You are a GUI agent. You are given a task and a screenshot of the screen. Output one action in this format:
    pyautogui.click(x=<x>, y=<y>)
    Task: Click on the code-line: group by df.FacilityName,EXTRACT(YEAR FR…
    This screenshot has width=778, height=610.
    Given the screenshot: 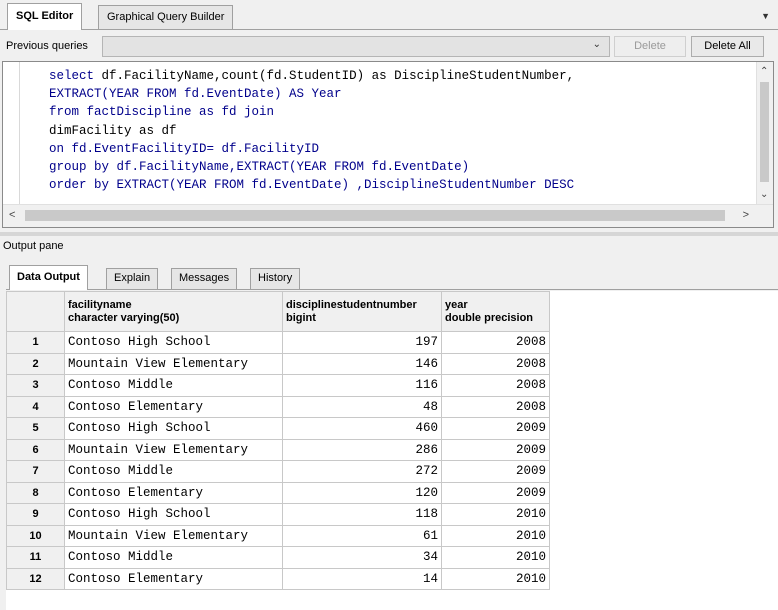 What is the action you would take?
    pyautogui.click(x=259, y=167)
    